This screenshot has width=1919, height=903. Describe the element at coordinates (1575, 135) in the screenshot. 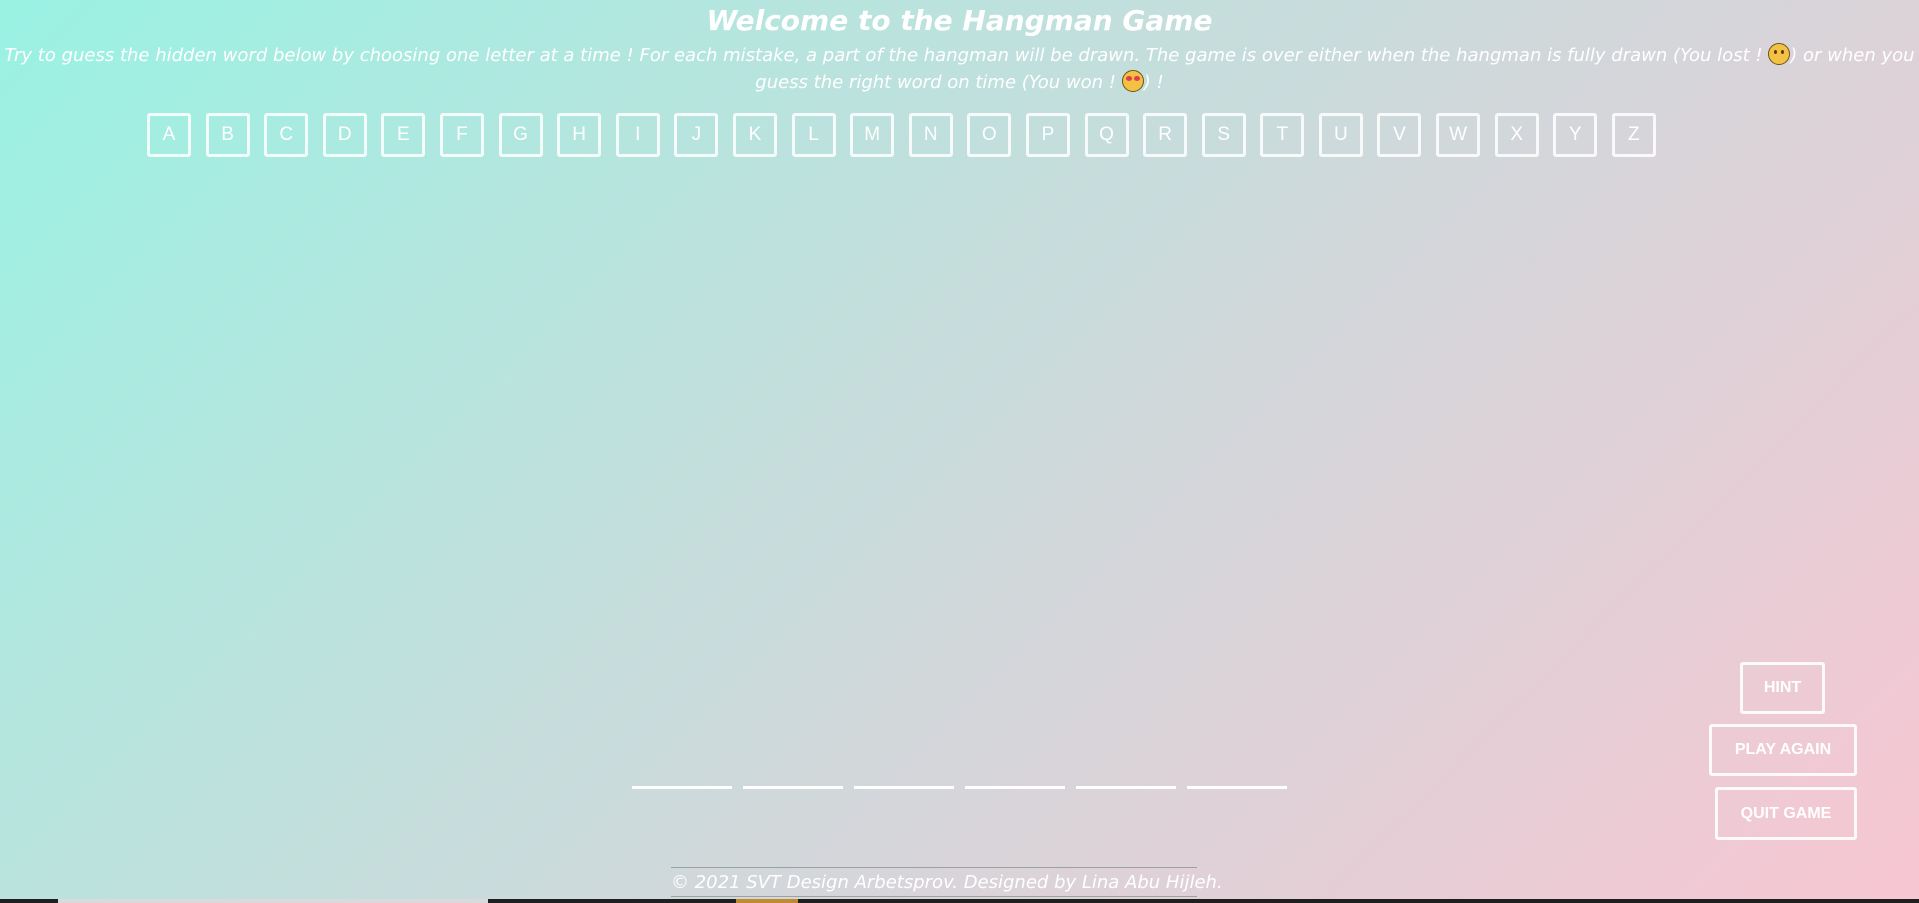

I see `letter-button-y: Y` at that location.